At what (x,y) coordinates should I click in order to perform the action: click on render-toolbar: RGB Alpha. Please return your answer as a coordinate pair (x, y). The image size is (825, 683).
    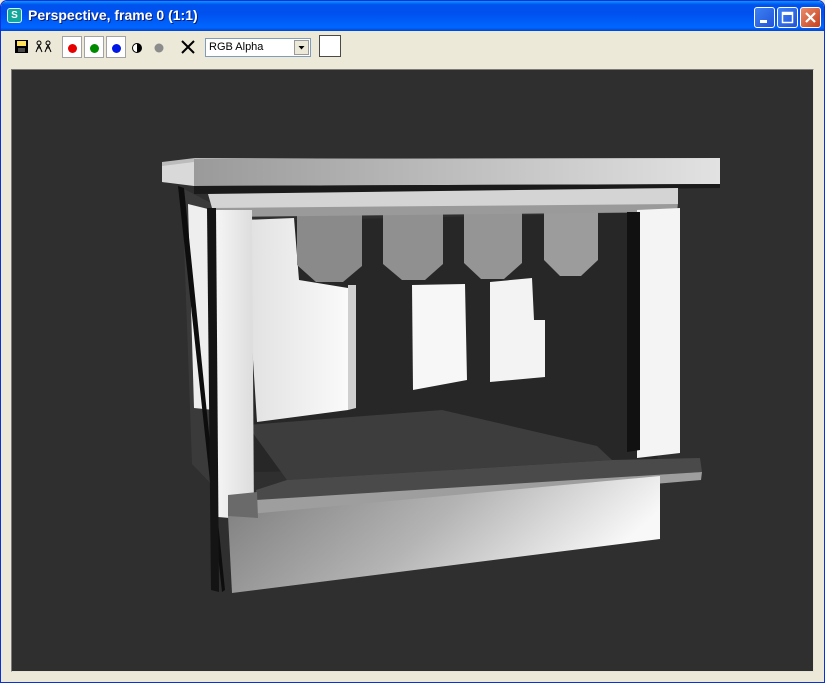
    Looking at the image, I should click on (412, 48).